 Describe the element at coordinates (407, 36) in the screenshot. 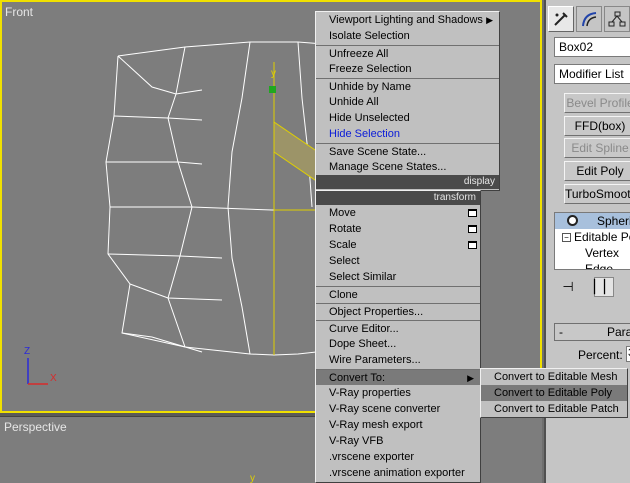

I see `menu-item-isolate-selection: Isolate Selection` at that location.